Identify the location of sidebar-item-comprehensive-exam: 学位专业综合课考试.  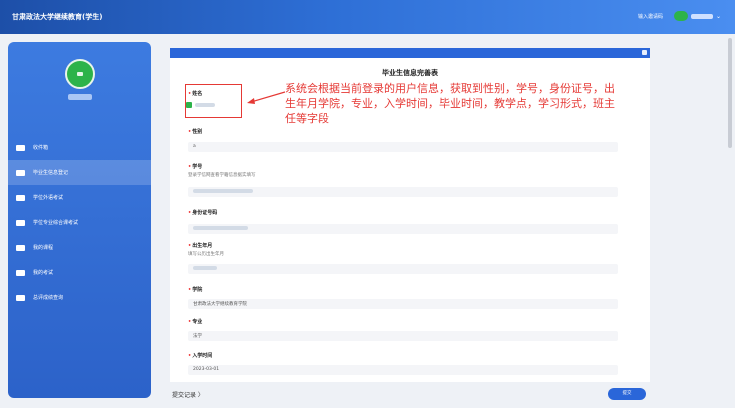
(79, 222).